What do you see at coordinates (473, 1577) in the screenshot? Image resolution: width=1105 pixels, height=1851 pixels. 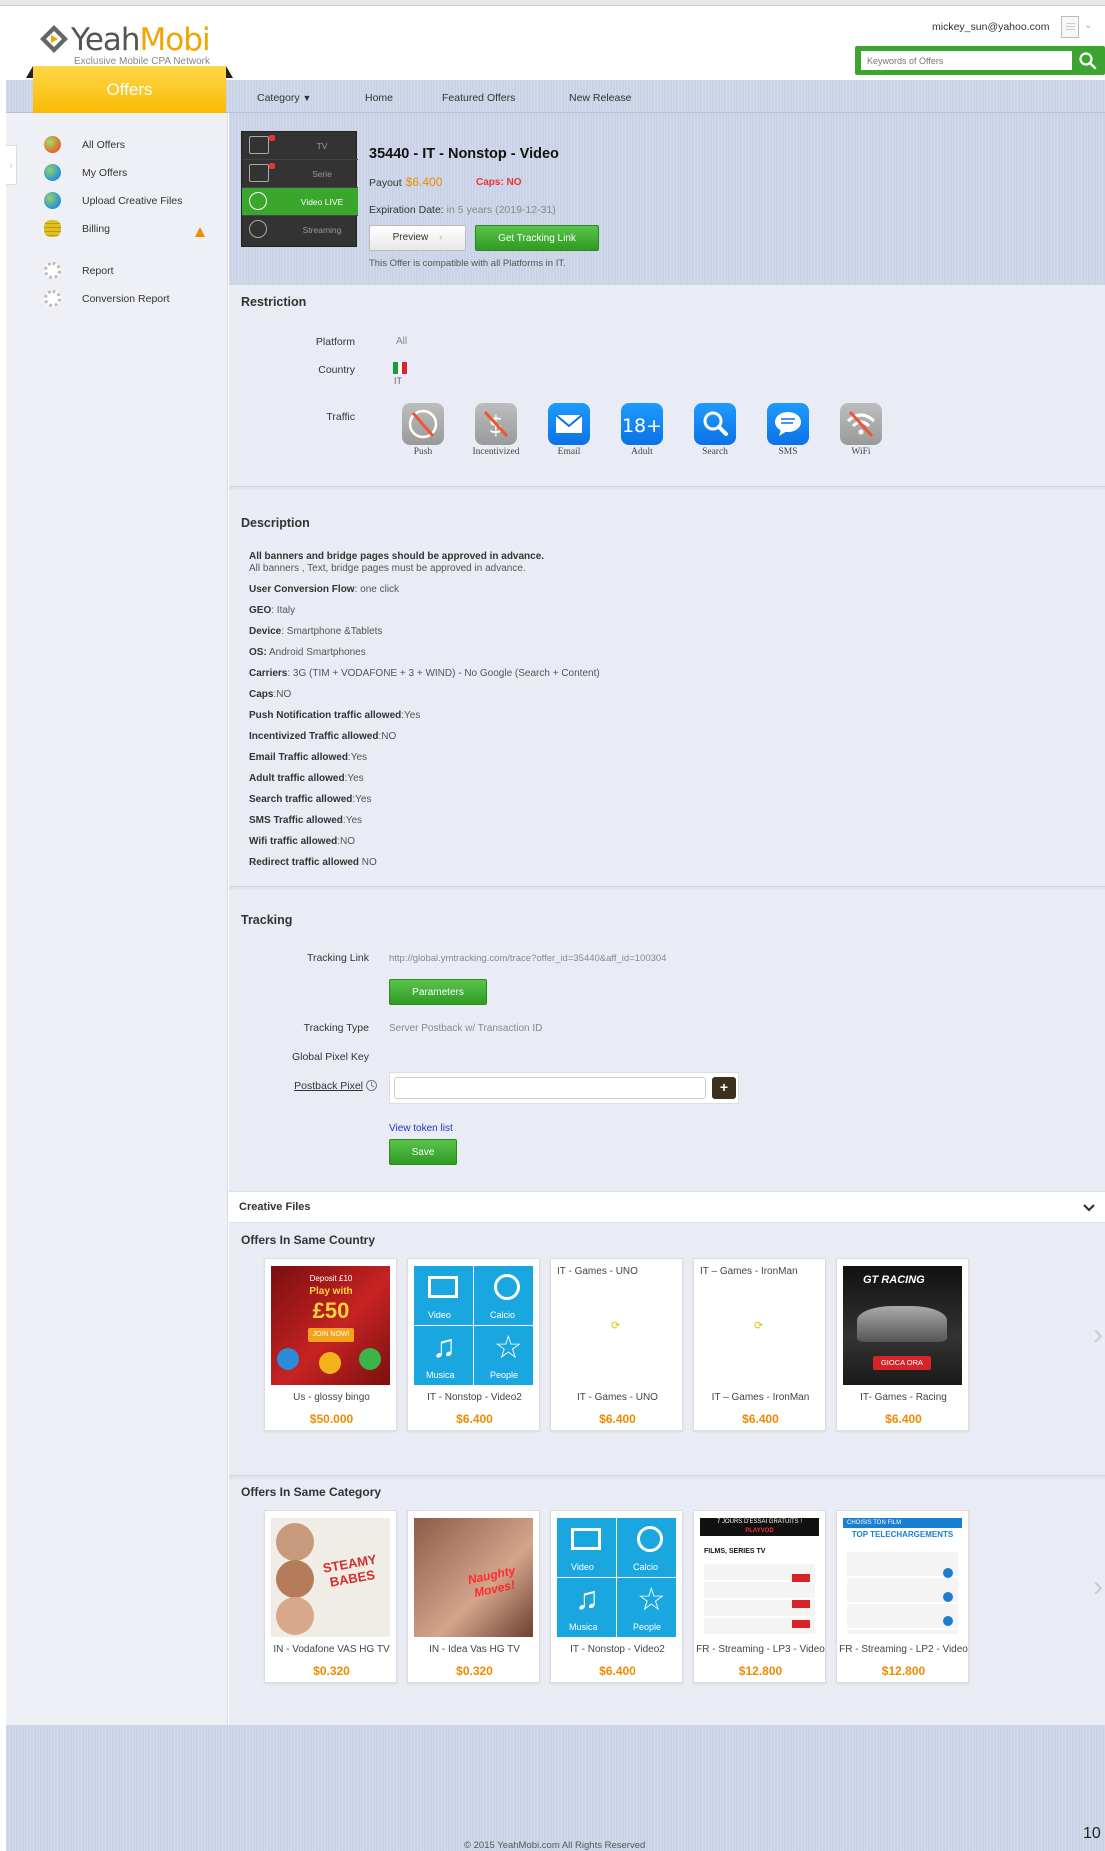 I see `naughty-thumbnail: Naughty Moves!` at bounding box center [473, 1577].